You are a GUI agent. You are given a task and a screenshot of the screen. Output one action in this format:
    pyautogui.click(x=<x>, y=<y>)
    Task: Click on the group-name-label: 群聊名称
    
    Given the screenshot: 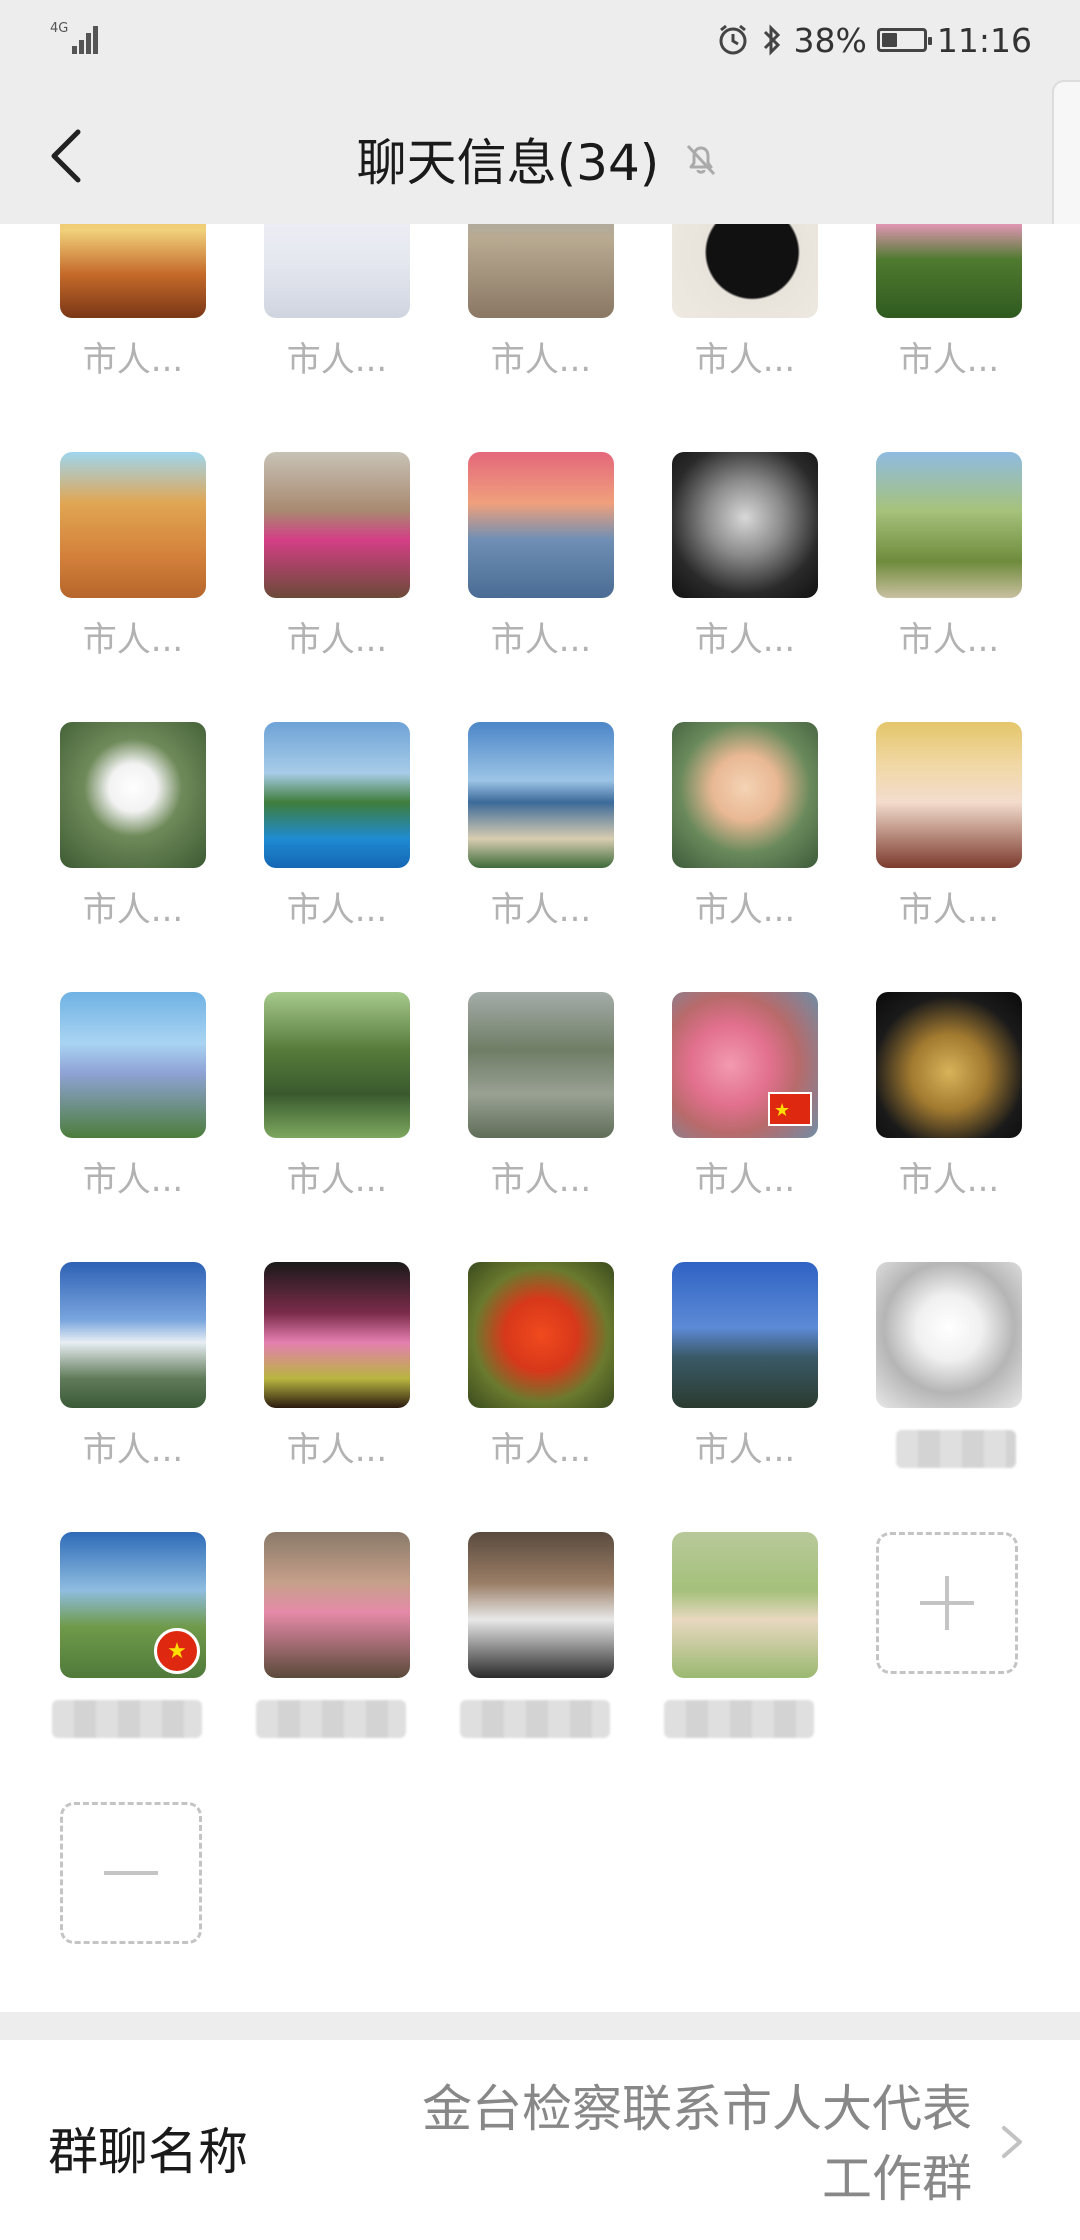 What is the action you would take?
    pyautogui.click(x=148, y=2152)
    